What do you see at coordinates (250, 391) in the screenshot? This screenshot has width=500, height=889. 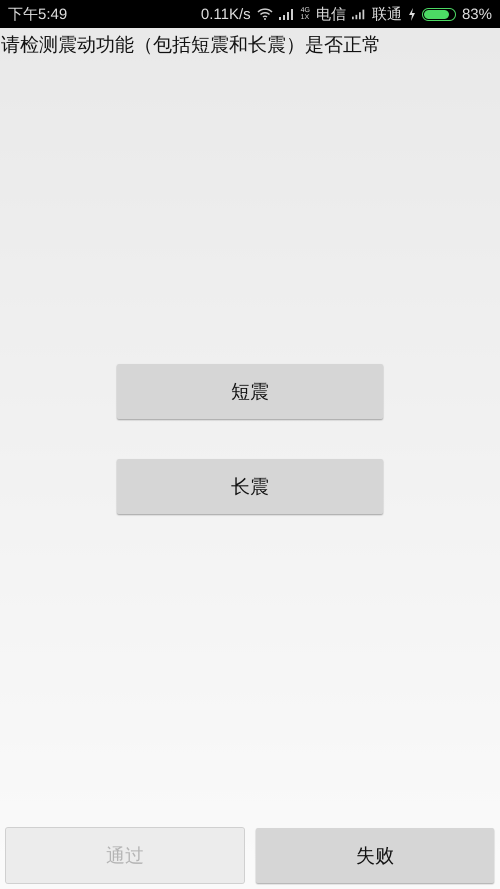 I see `vibrate-button: 短震` at bounding box center [250, 391].